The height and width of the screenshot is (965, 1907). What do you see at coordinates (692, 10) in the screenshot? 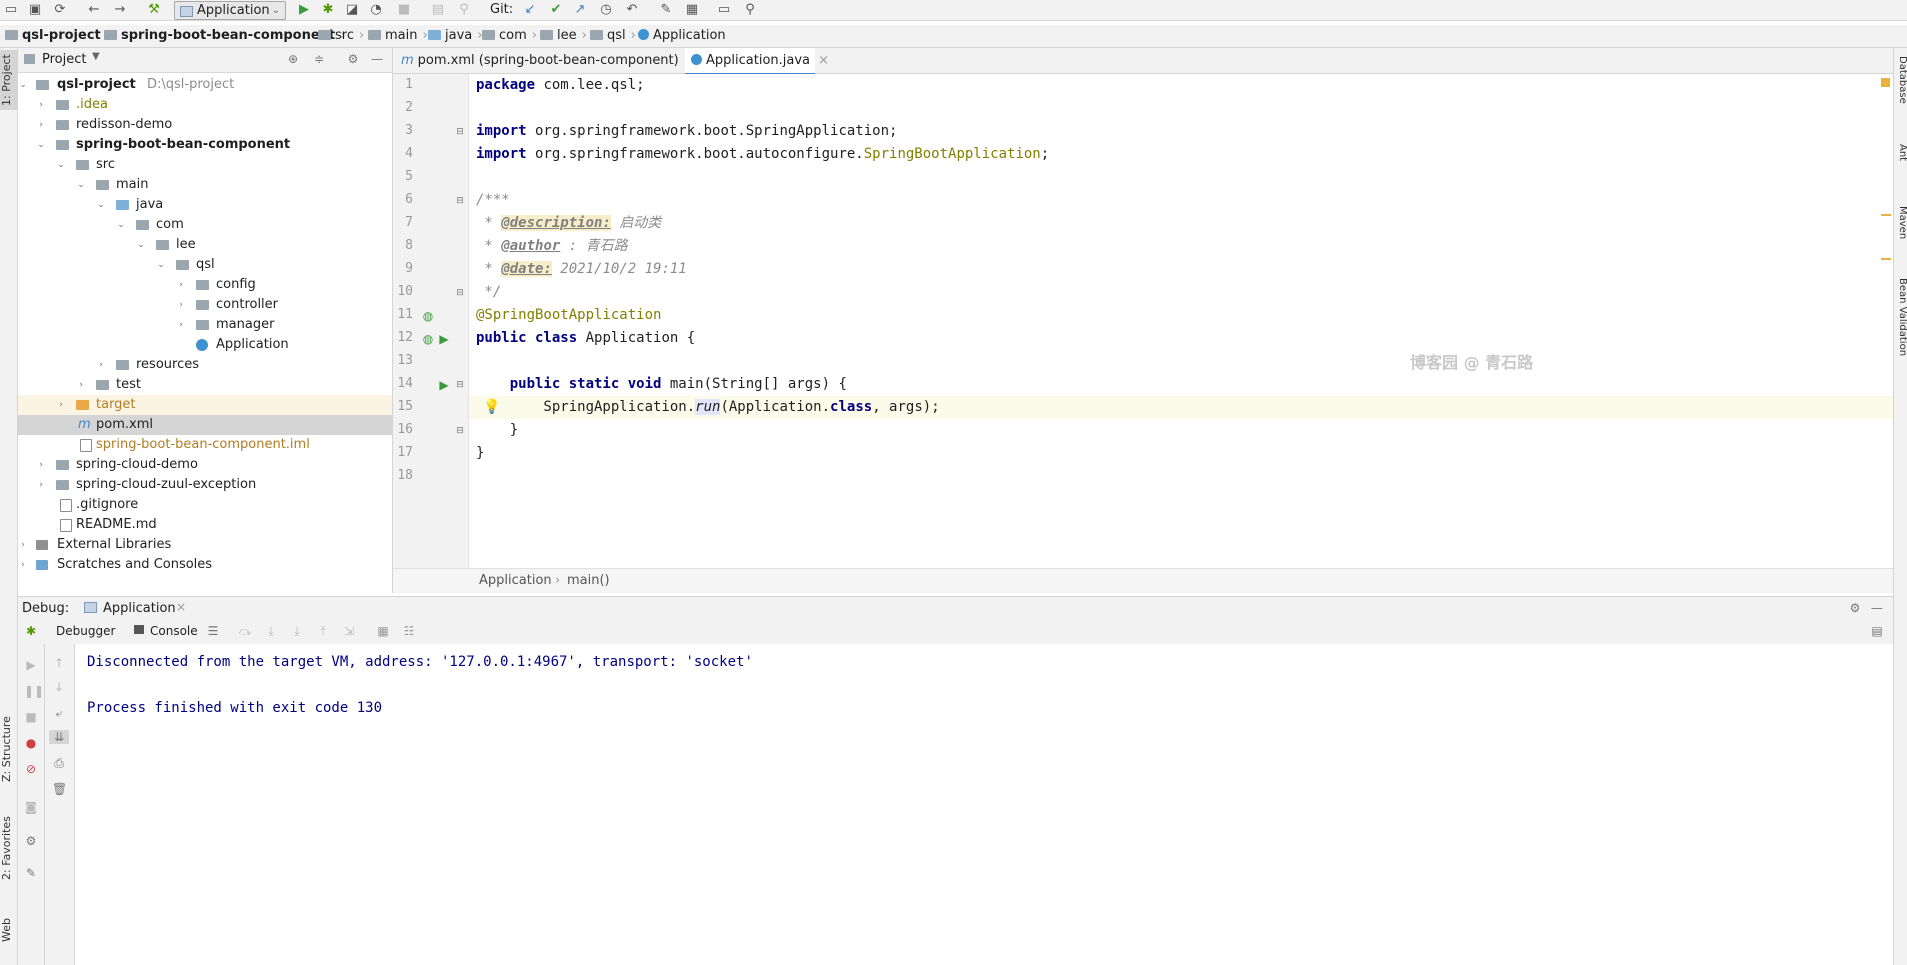
I see `project-structure-icon: ▦` at bounding box center [692, 10].